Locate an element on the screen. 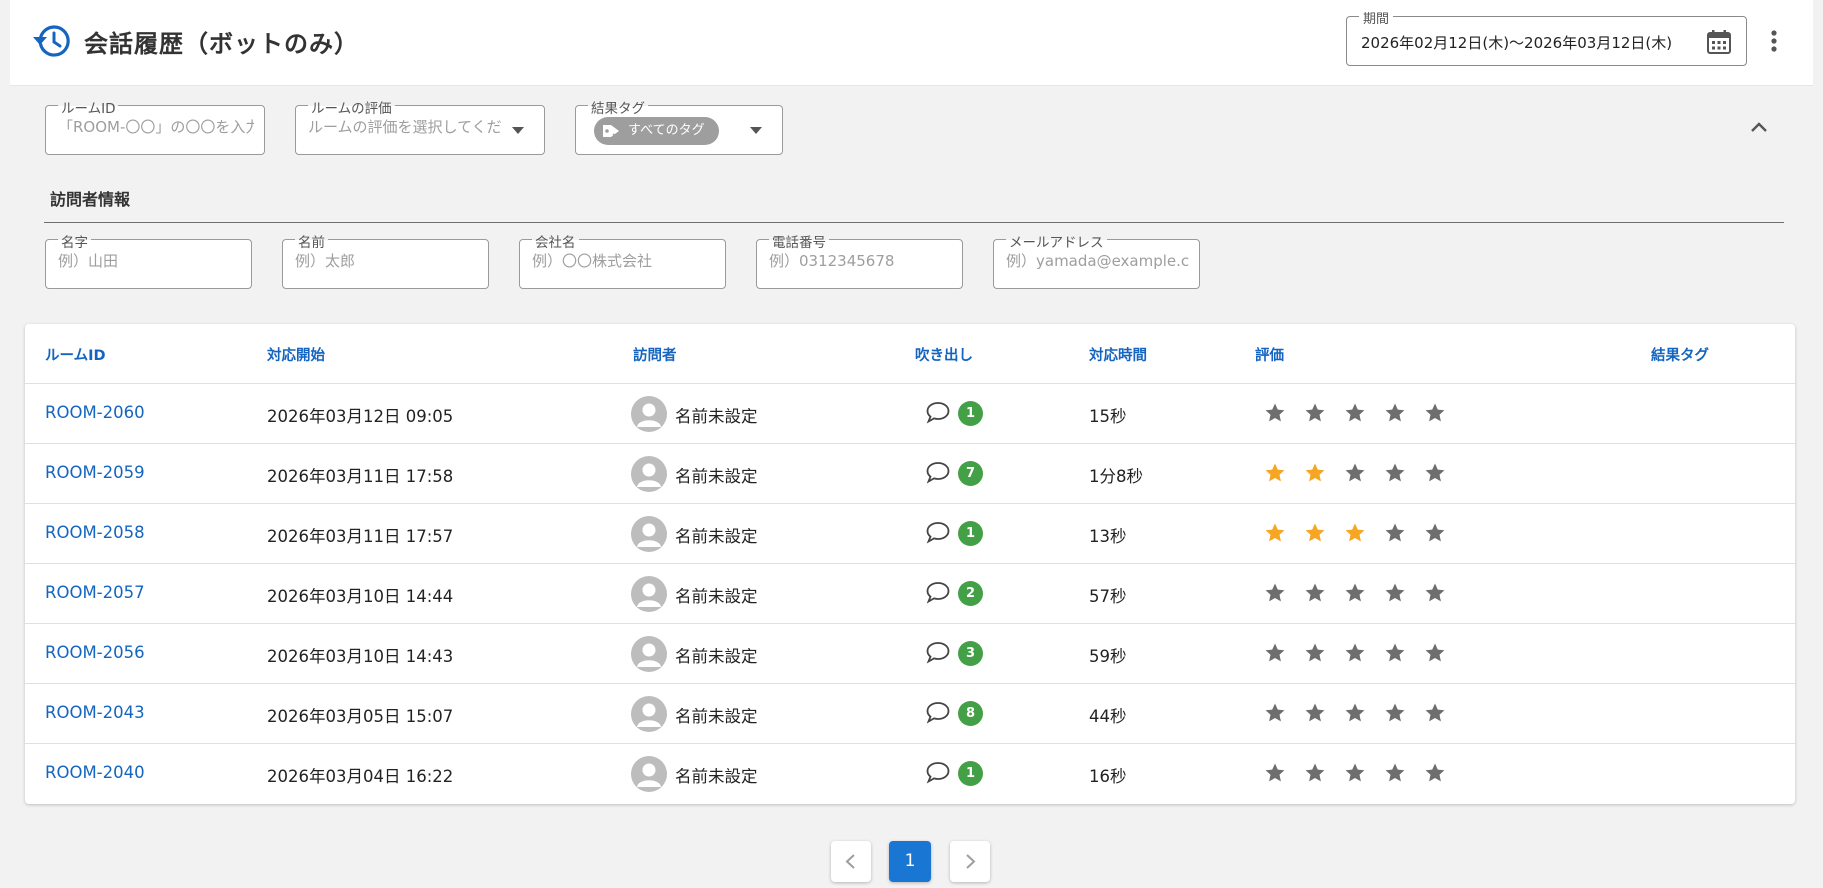 The width and height of the screenshot is (1823, 888). rating-label: ルームの評価 is located at coordinates (351, 107).